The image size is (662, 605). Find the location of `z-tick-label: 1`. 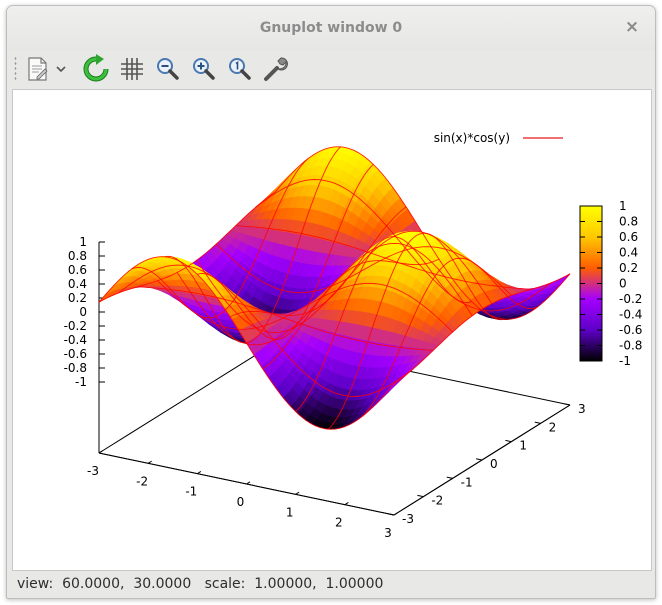

z-tick-label: 1 is located at coordinates (83, 242).